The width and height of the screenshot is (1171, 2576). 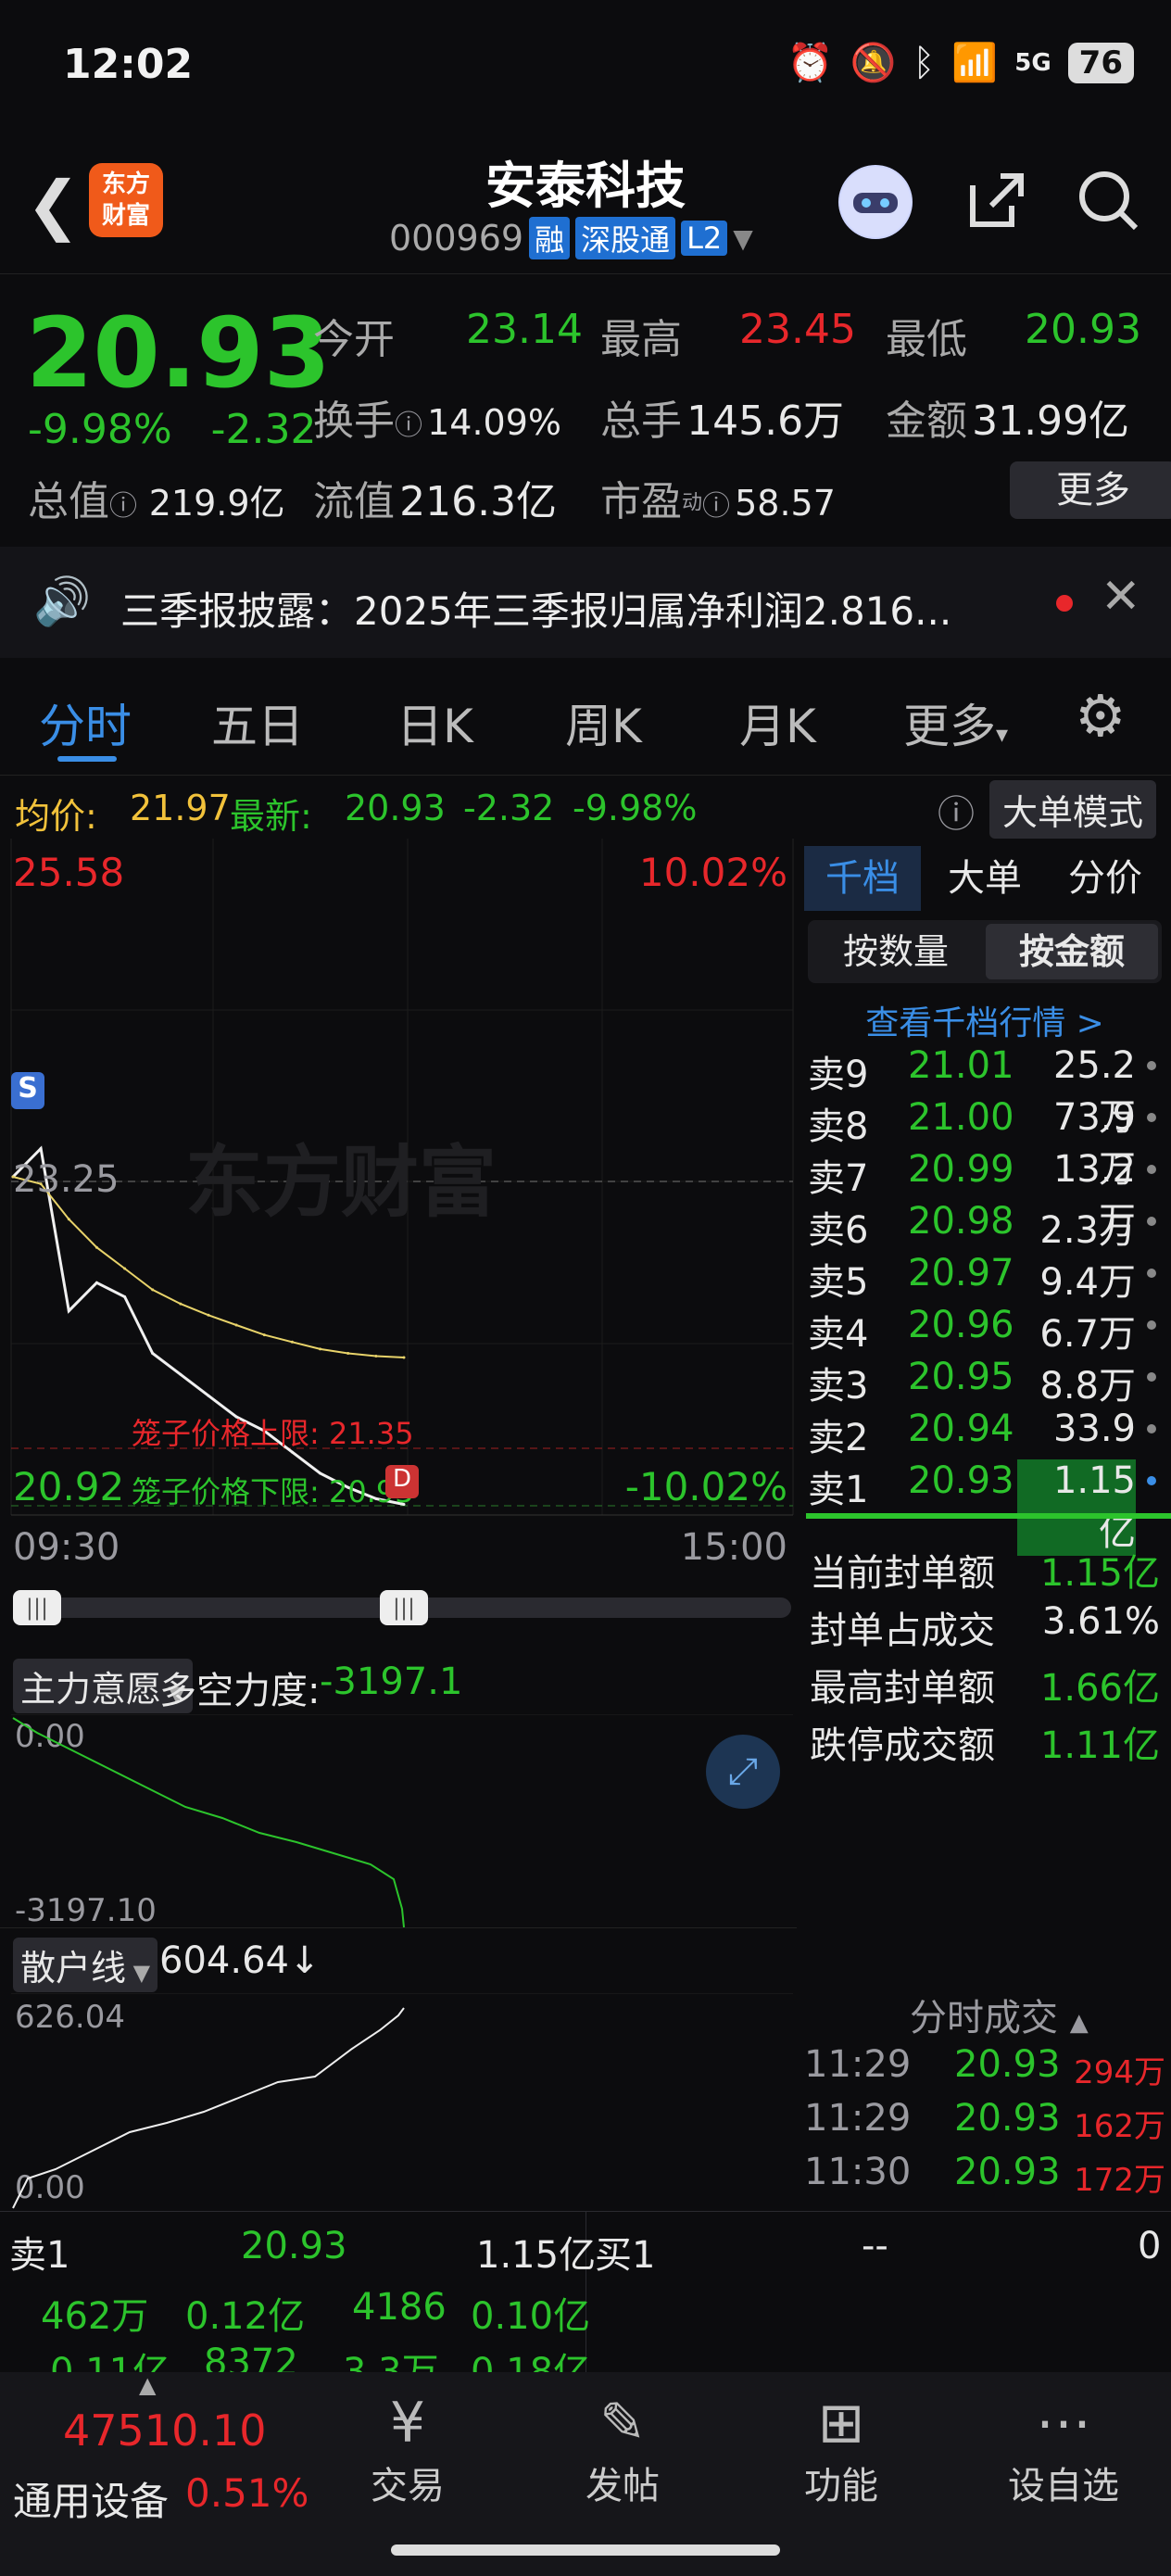 I want to click on trade-time: 11:30, so click(x=858, y=2172).